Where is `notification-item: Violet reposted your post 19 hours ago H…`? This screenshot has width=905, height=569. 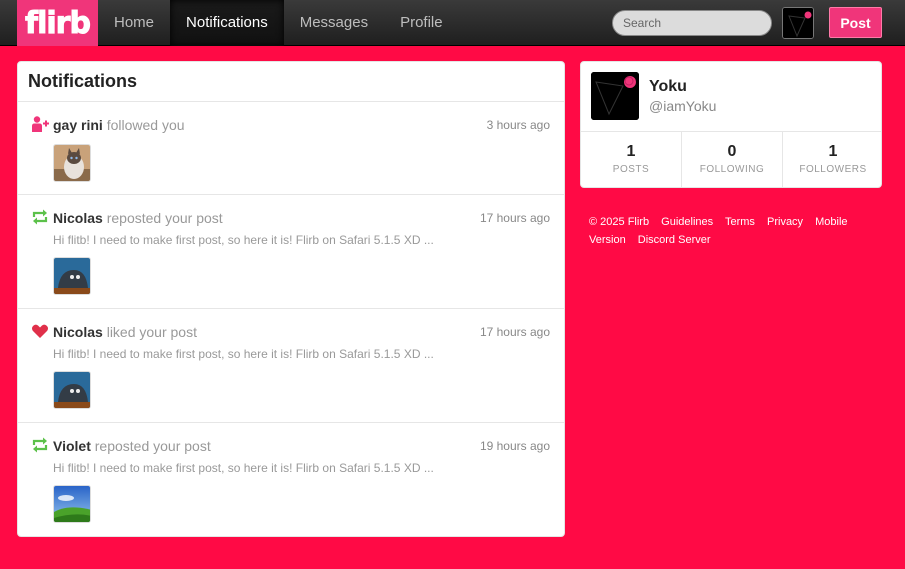
notification-item: Violet reposted your post 19 hours ago H… is located at coordinates (291, 479).